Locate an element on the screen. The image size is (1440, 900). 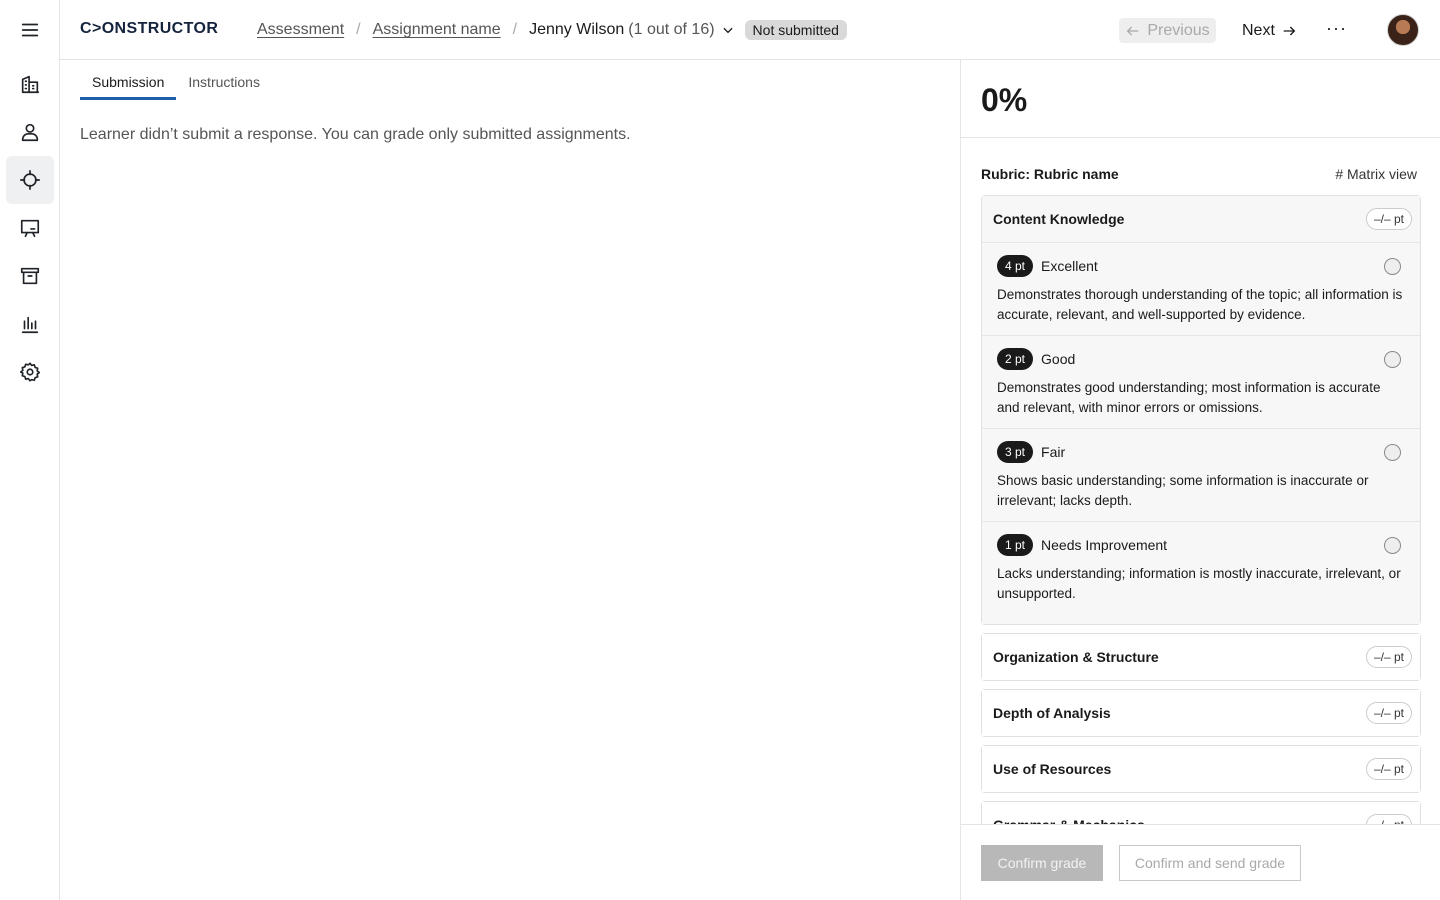
criterion-header: Grammar & Mechanics –/– pt is located at coordinates (1201, 813).